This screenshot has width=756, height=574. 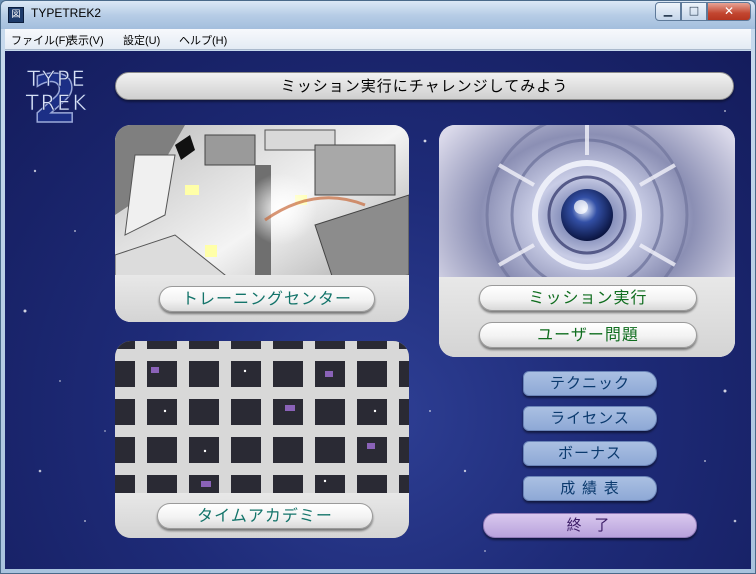 I want to click on time-academy-panel: タイムアカデミー, so click(x=262, y=439).